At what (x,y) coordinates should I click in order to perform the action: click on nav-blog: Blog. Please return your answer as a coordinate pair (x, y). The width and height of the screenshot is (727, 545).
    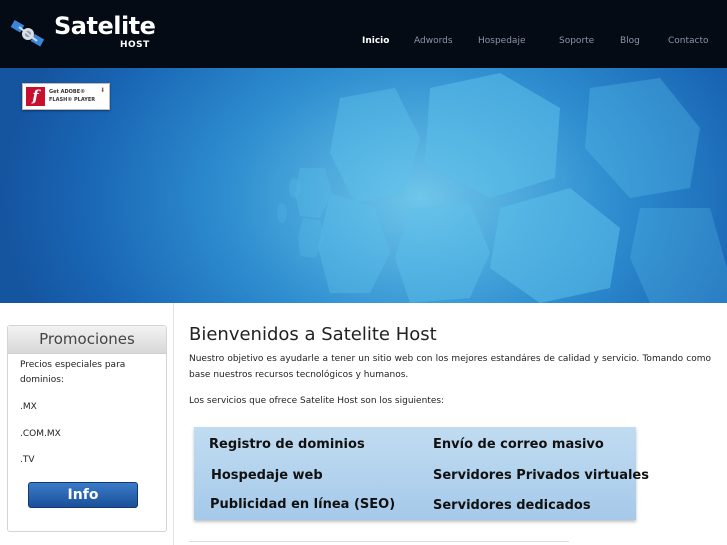
    Looking at the image, I should click on (630, 41).